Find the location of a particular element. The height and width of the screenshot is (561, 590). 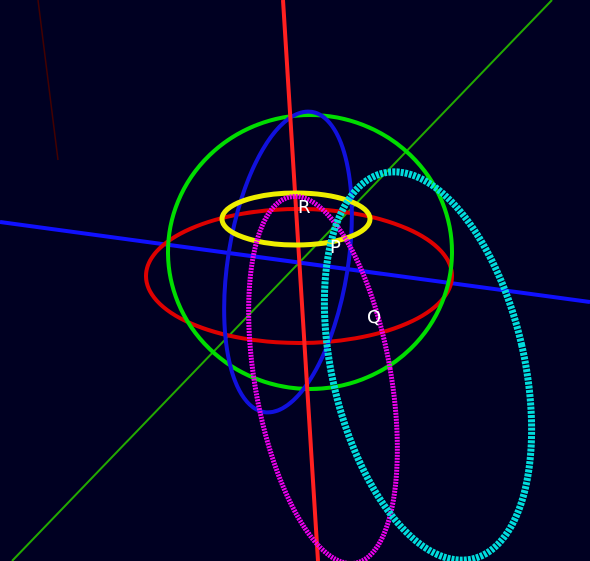

point-q-label: Q is located at coordinates (374, 317).